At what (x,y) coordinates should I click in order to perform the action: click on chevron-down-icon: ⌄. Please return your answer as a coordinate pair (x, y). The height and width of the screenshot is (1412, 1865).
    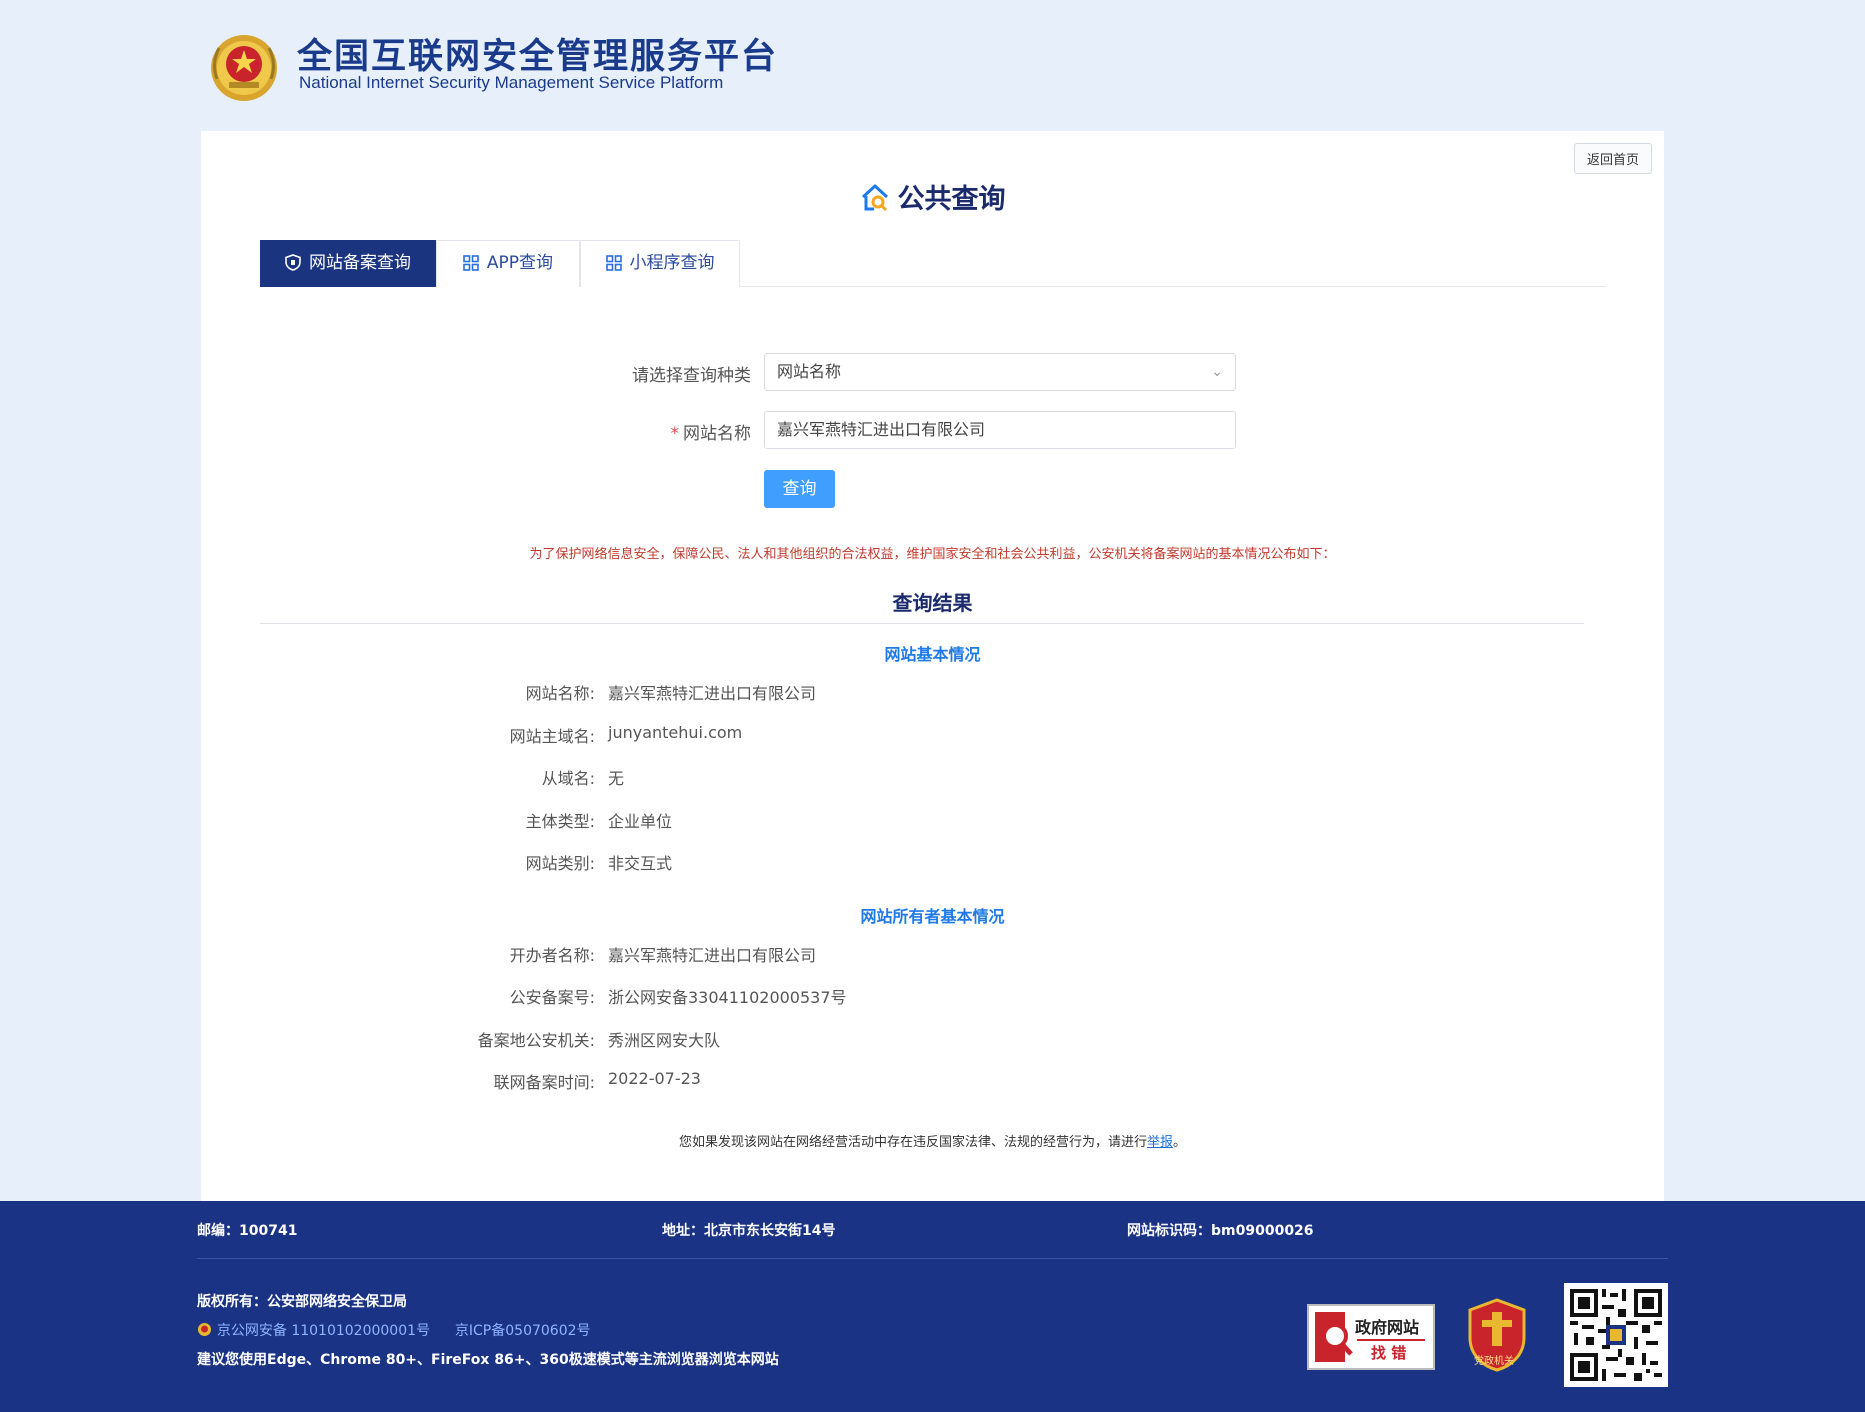
    Looking at the image, I should click on (1217, 372).